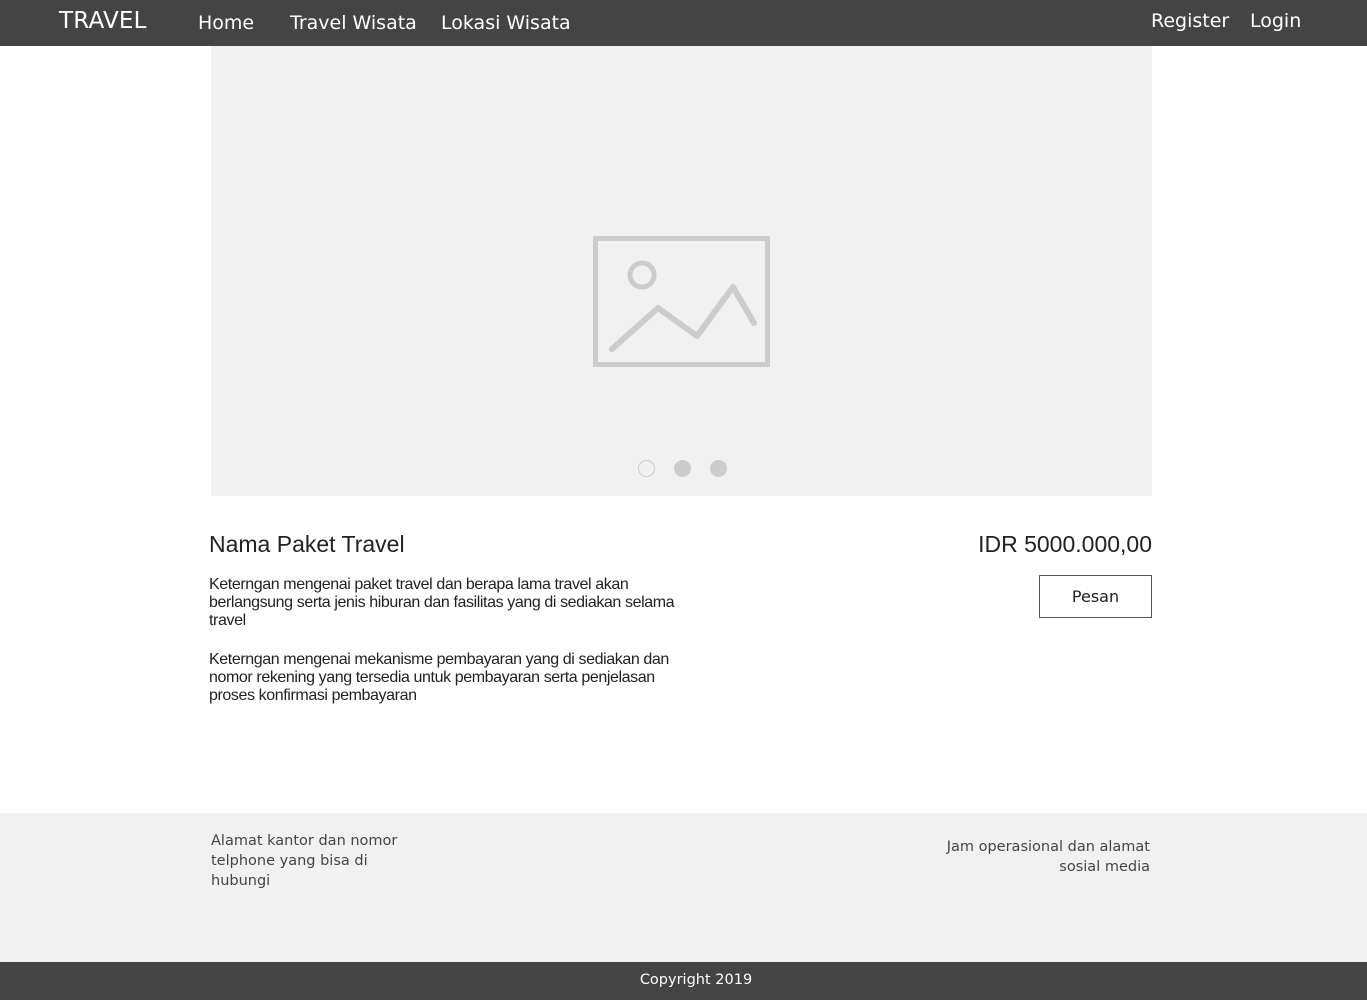  What do you see at coordinates (103, 21) in the screenshot?
I see `brand-logo: TRAVEL` at bounding box center [103, 21].